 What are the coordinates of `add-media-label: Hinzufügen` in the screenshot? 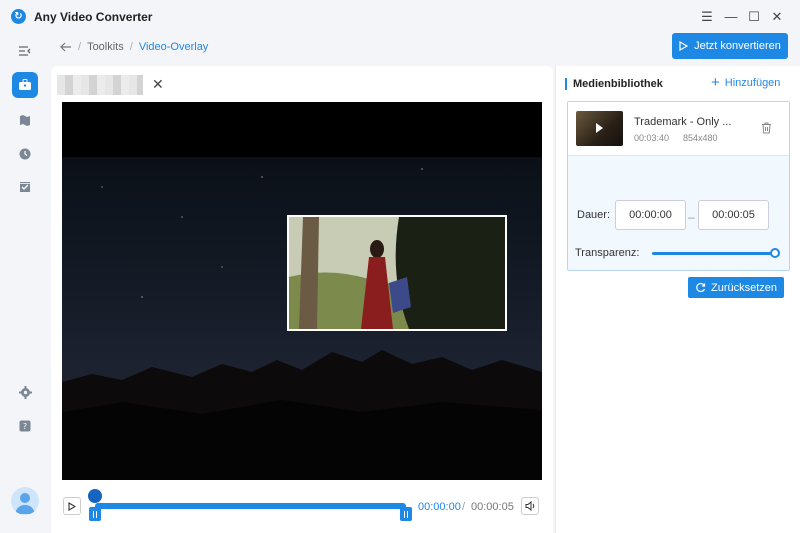 It's located at (752, 83).